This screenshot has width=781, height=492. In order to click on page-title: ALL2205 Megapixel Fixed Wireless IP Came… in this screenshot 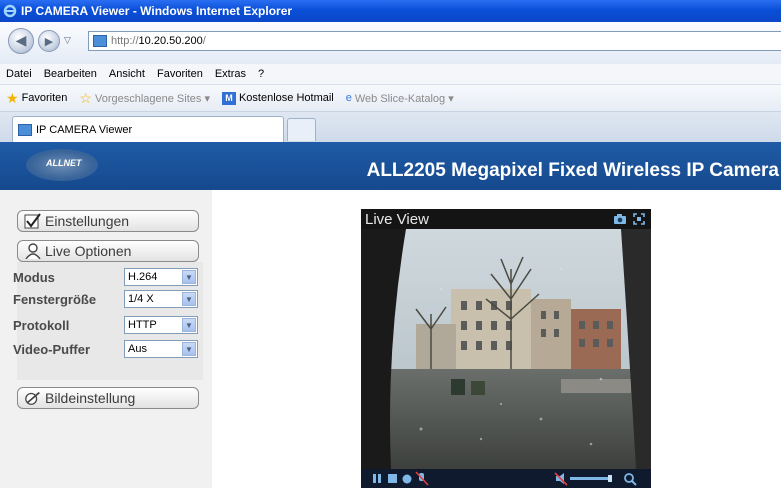, I will do `click(572, 170)`.